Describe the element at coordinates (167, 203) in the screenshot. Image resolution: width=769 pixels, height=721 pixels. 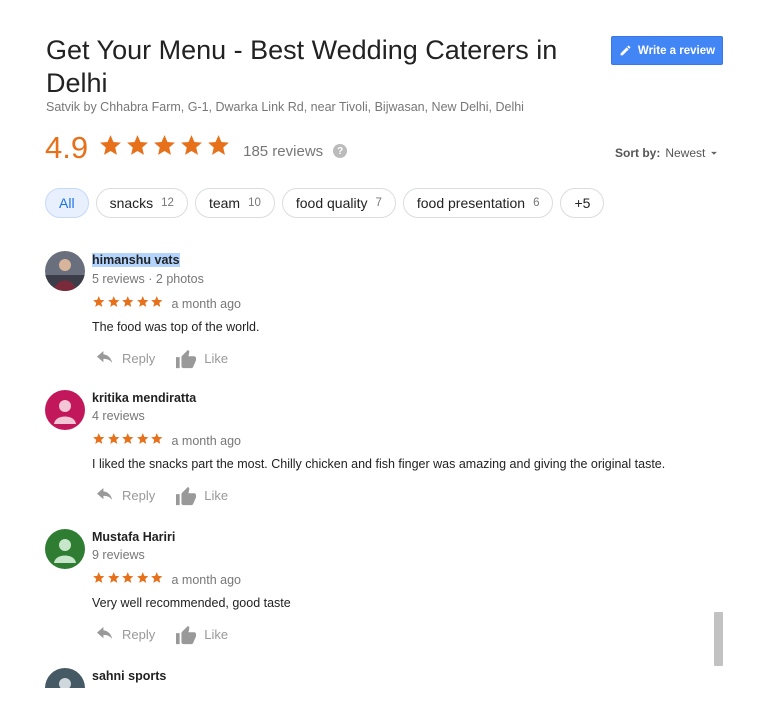
I see `chip-count: 12` at that location.